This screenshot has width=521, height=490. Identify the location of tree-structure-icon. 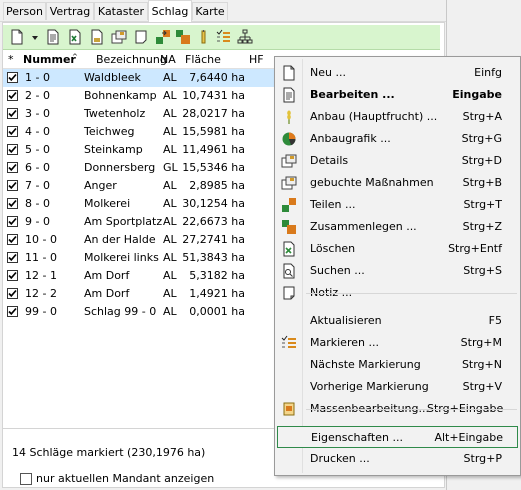
(245, 37).